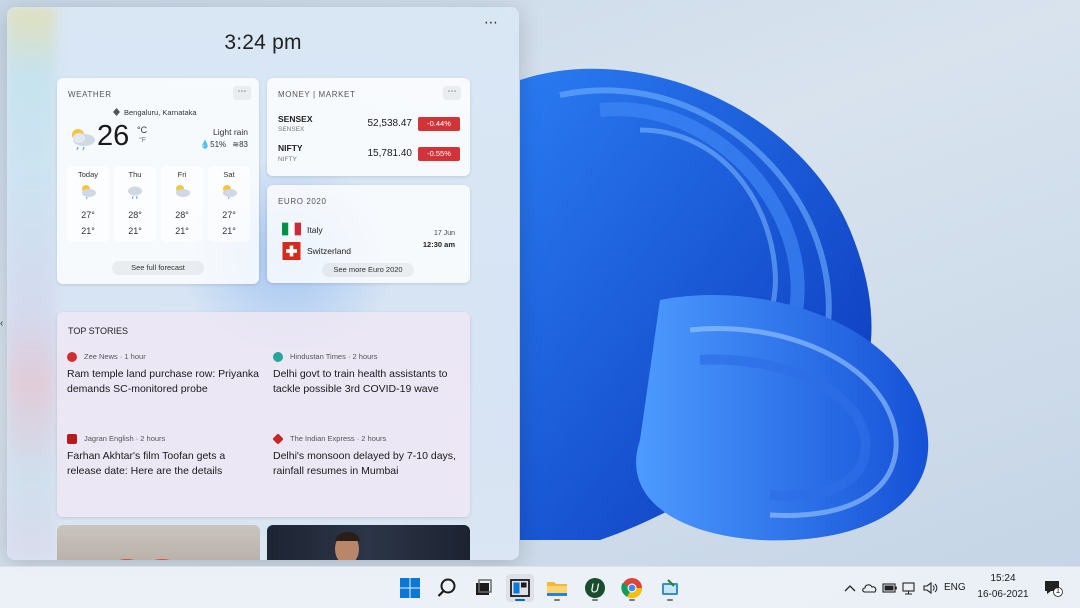  I want to click on unit-fahrenheit-toggle: °F, so click(142, 140).